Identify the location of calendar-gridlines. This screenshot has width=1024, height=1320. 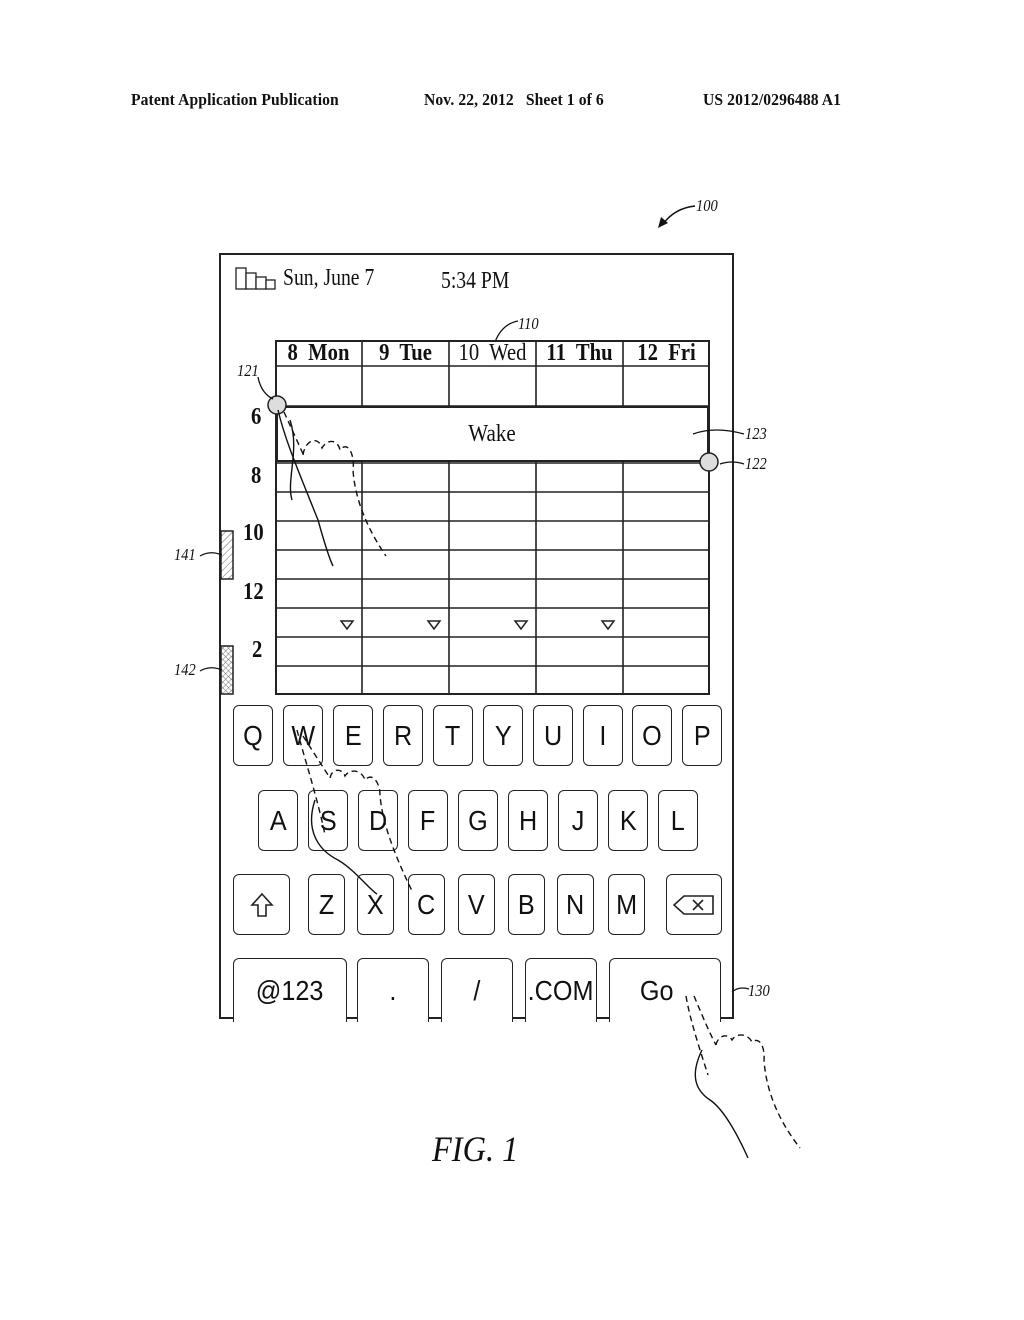
(492, 517).